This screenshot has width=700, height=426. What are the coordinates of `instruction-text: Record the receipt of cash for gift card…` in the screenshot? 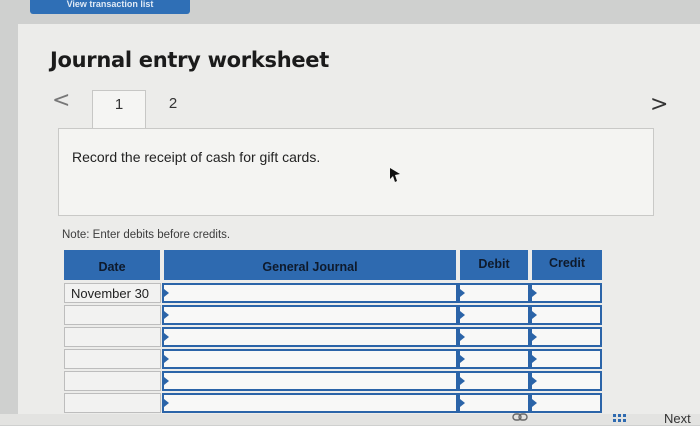 It's located at (196, 157).